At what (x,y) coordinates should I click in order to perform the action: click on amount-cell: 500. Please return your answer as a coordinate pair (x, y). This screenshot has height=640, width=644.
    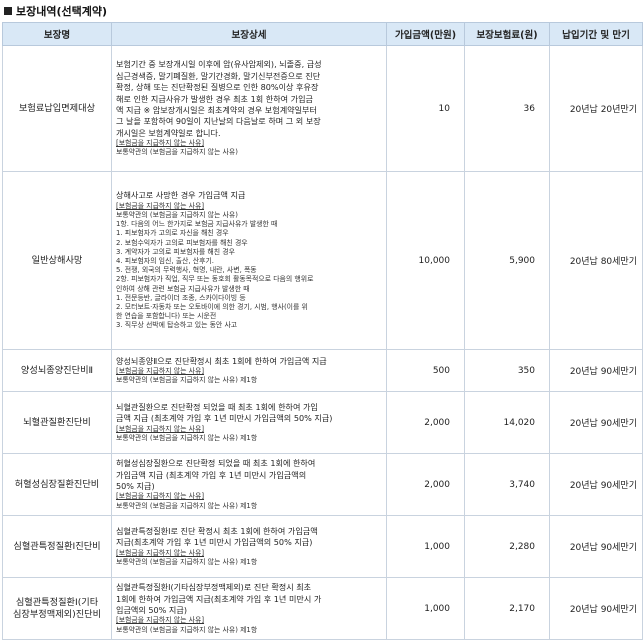
    Looking at the image, I should click on (425, 370).